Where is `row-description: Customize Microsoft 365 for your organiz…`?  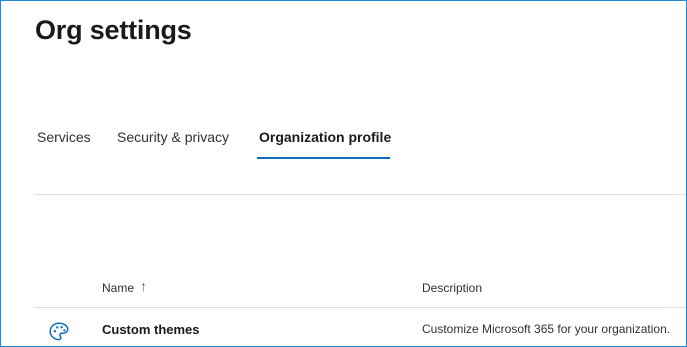
row-description: Customize Microsoft 365 for your organiz… is located at coordinates (546, 329).